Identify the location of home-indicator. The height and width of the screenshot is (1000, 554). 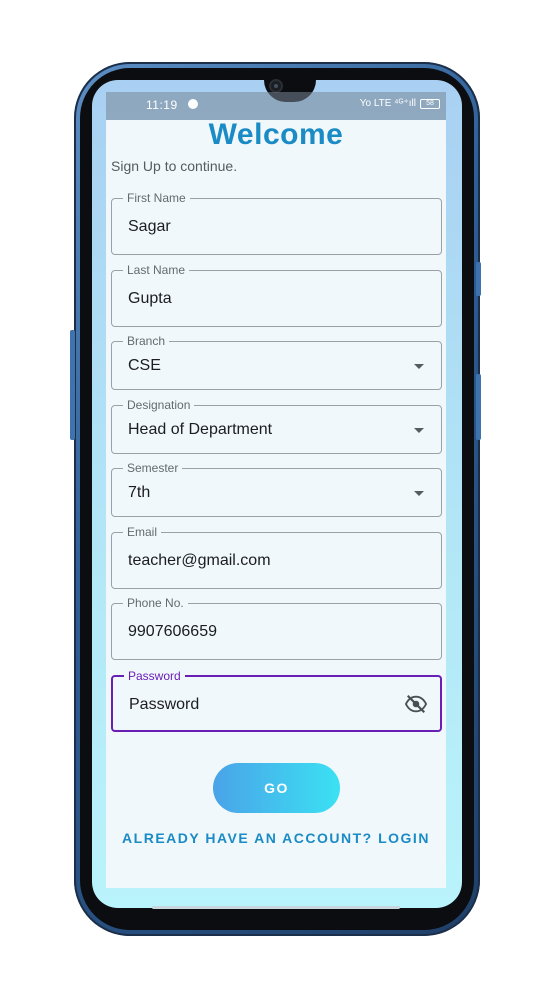
(276, 907).